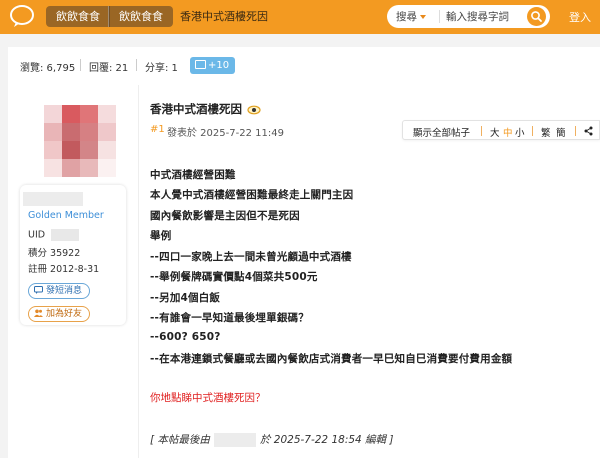 This screenshot has width=600, height=458. I want to click on edit-note: [ 本帖最後由 於 2025-7-22 18:54 編輯 ], so click(271, 439).